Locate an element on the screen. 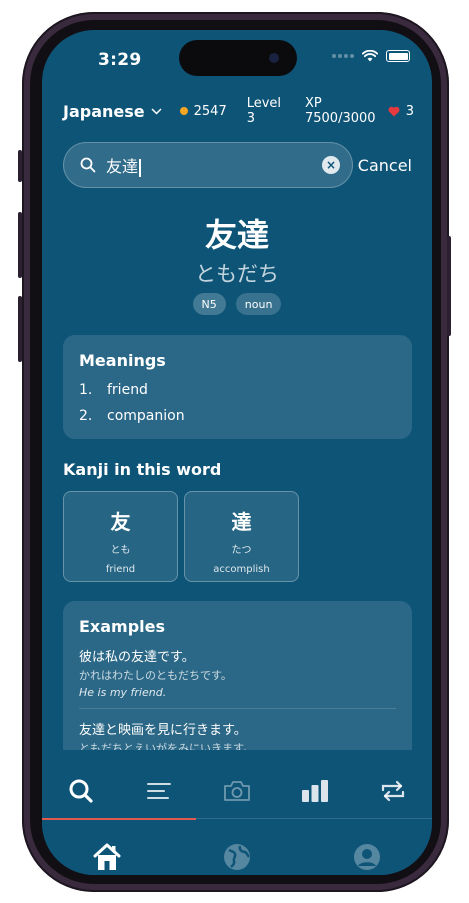  tab-review is located at coordinates (393, 791).